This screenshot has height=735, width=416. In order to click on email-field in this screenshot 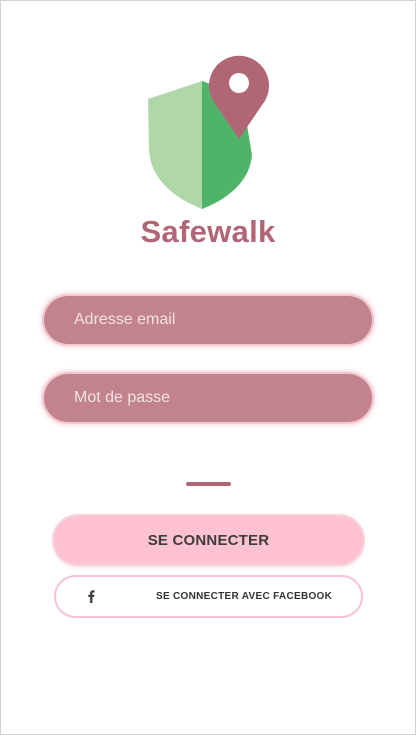, I will do `click(208, 320)`.